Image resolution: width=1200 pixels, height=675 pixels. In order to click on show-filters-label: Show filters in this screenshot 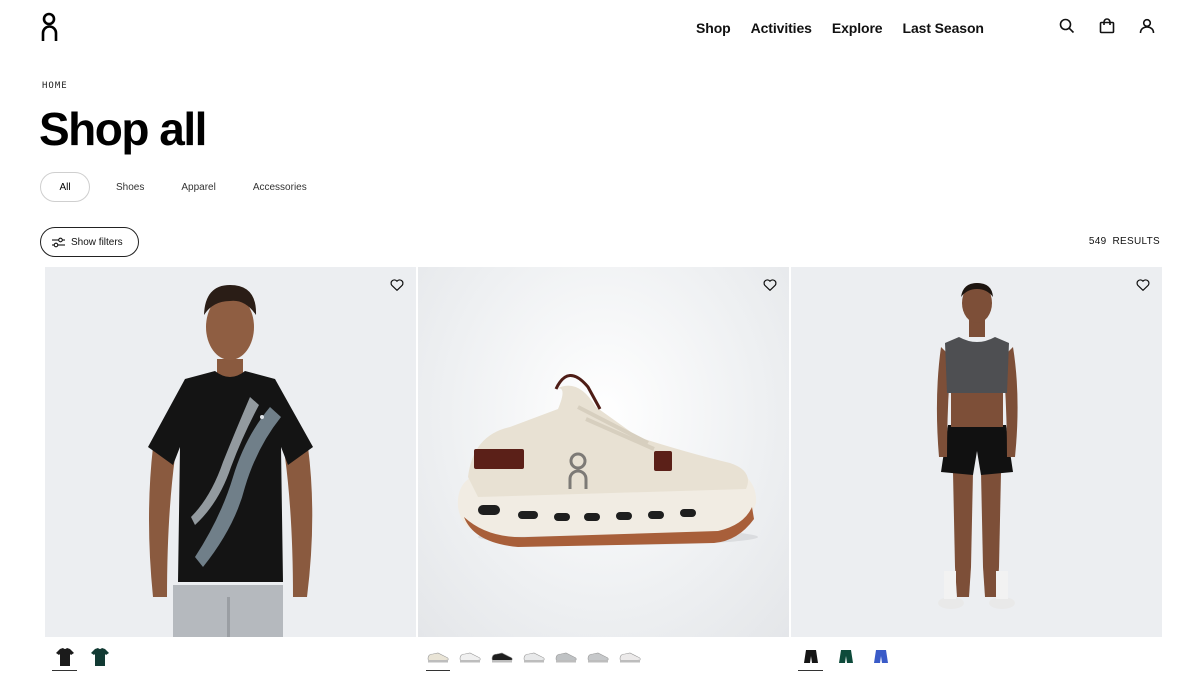, I will do `click(97, 242)`.